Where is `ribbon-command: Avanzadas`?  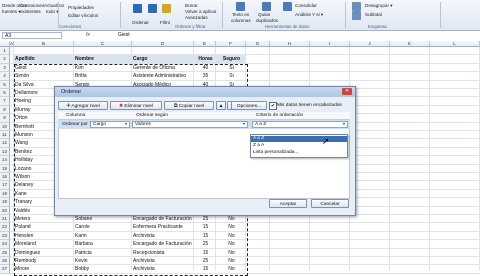
ribbon-command: Avanzadas is located at coordinates (196, 17).